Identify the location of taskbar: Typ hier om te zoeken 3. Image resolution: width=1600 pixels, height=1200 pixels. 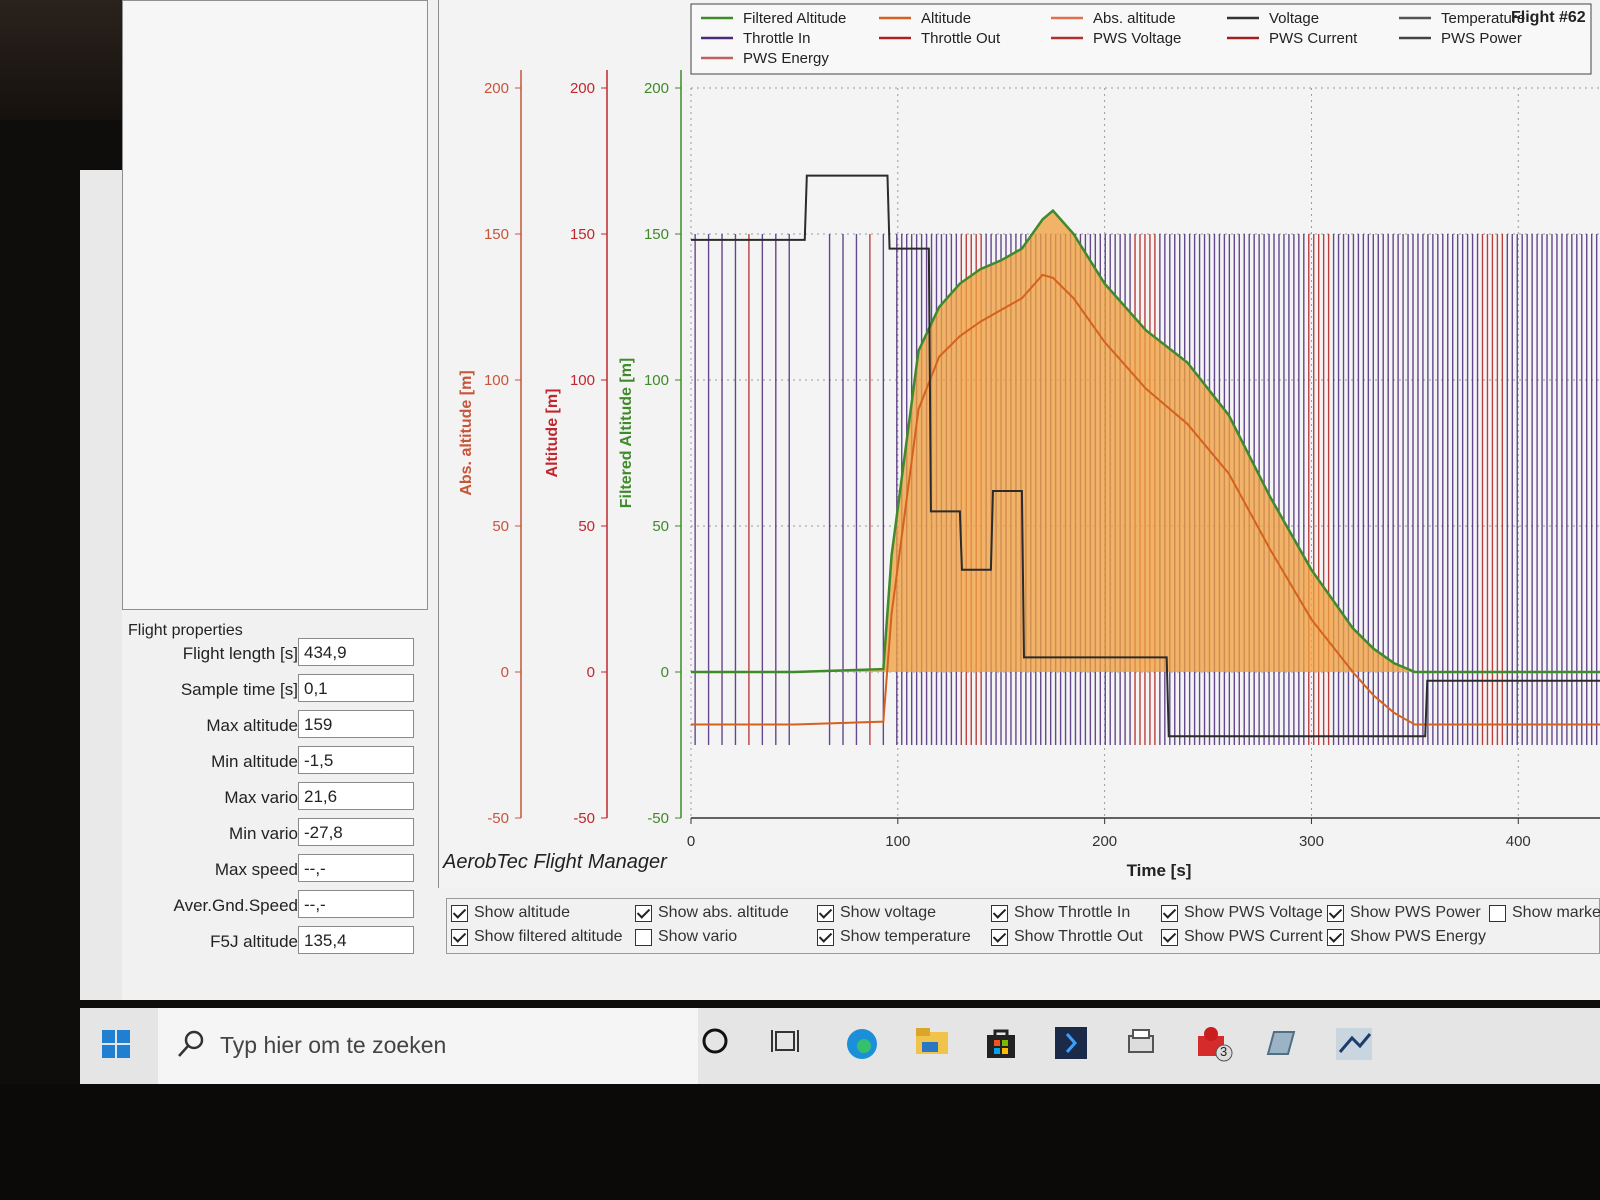
(840, 1046).